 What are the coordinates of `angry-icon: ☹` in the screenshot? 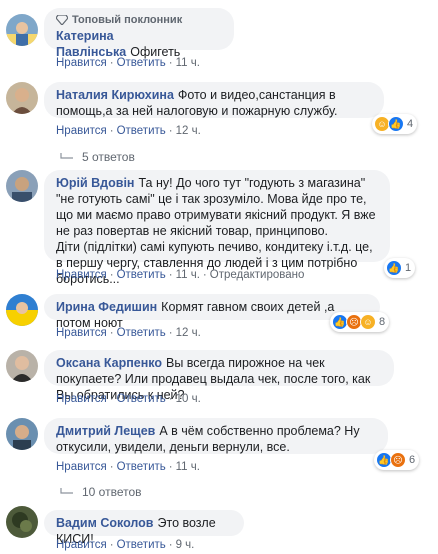 It's located at (398, 460).